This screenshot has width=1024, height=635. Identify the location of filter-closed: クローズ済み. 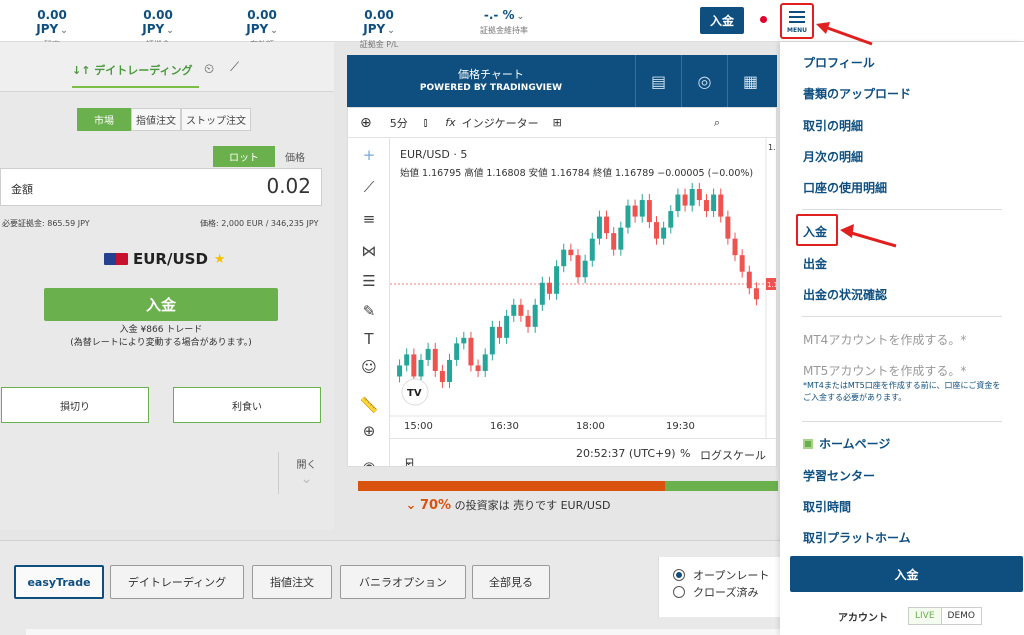
(715, 592).